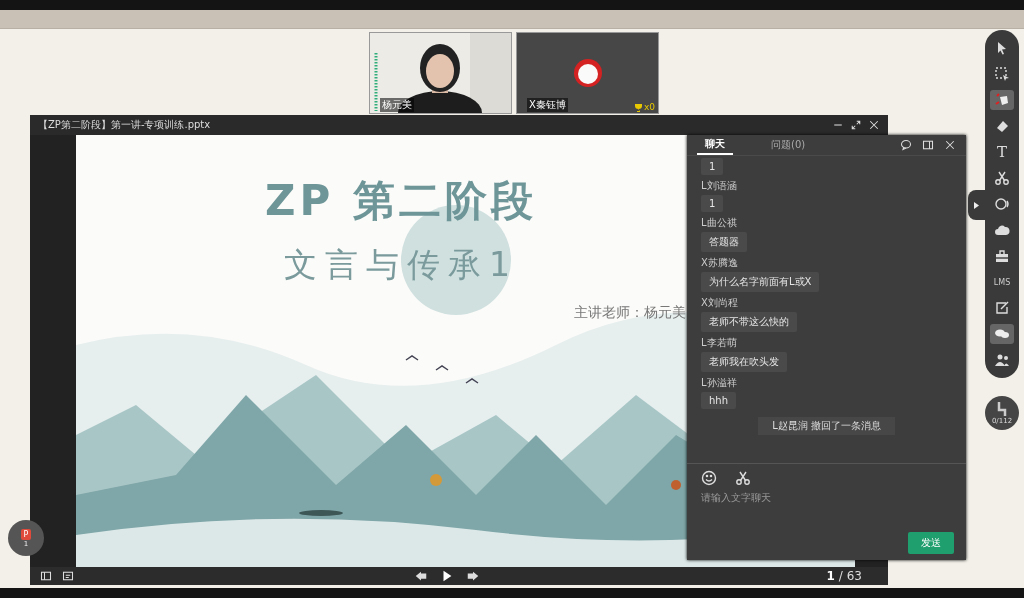 This screenshot has width=1024, height=598. I want to click on tool-slot: LMS, so click(1002, 282).